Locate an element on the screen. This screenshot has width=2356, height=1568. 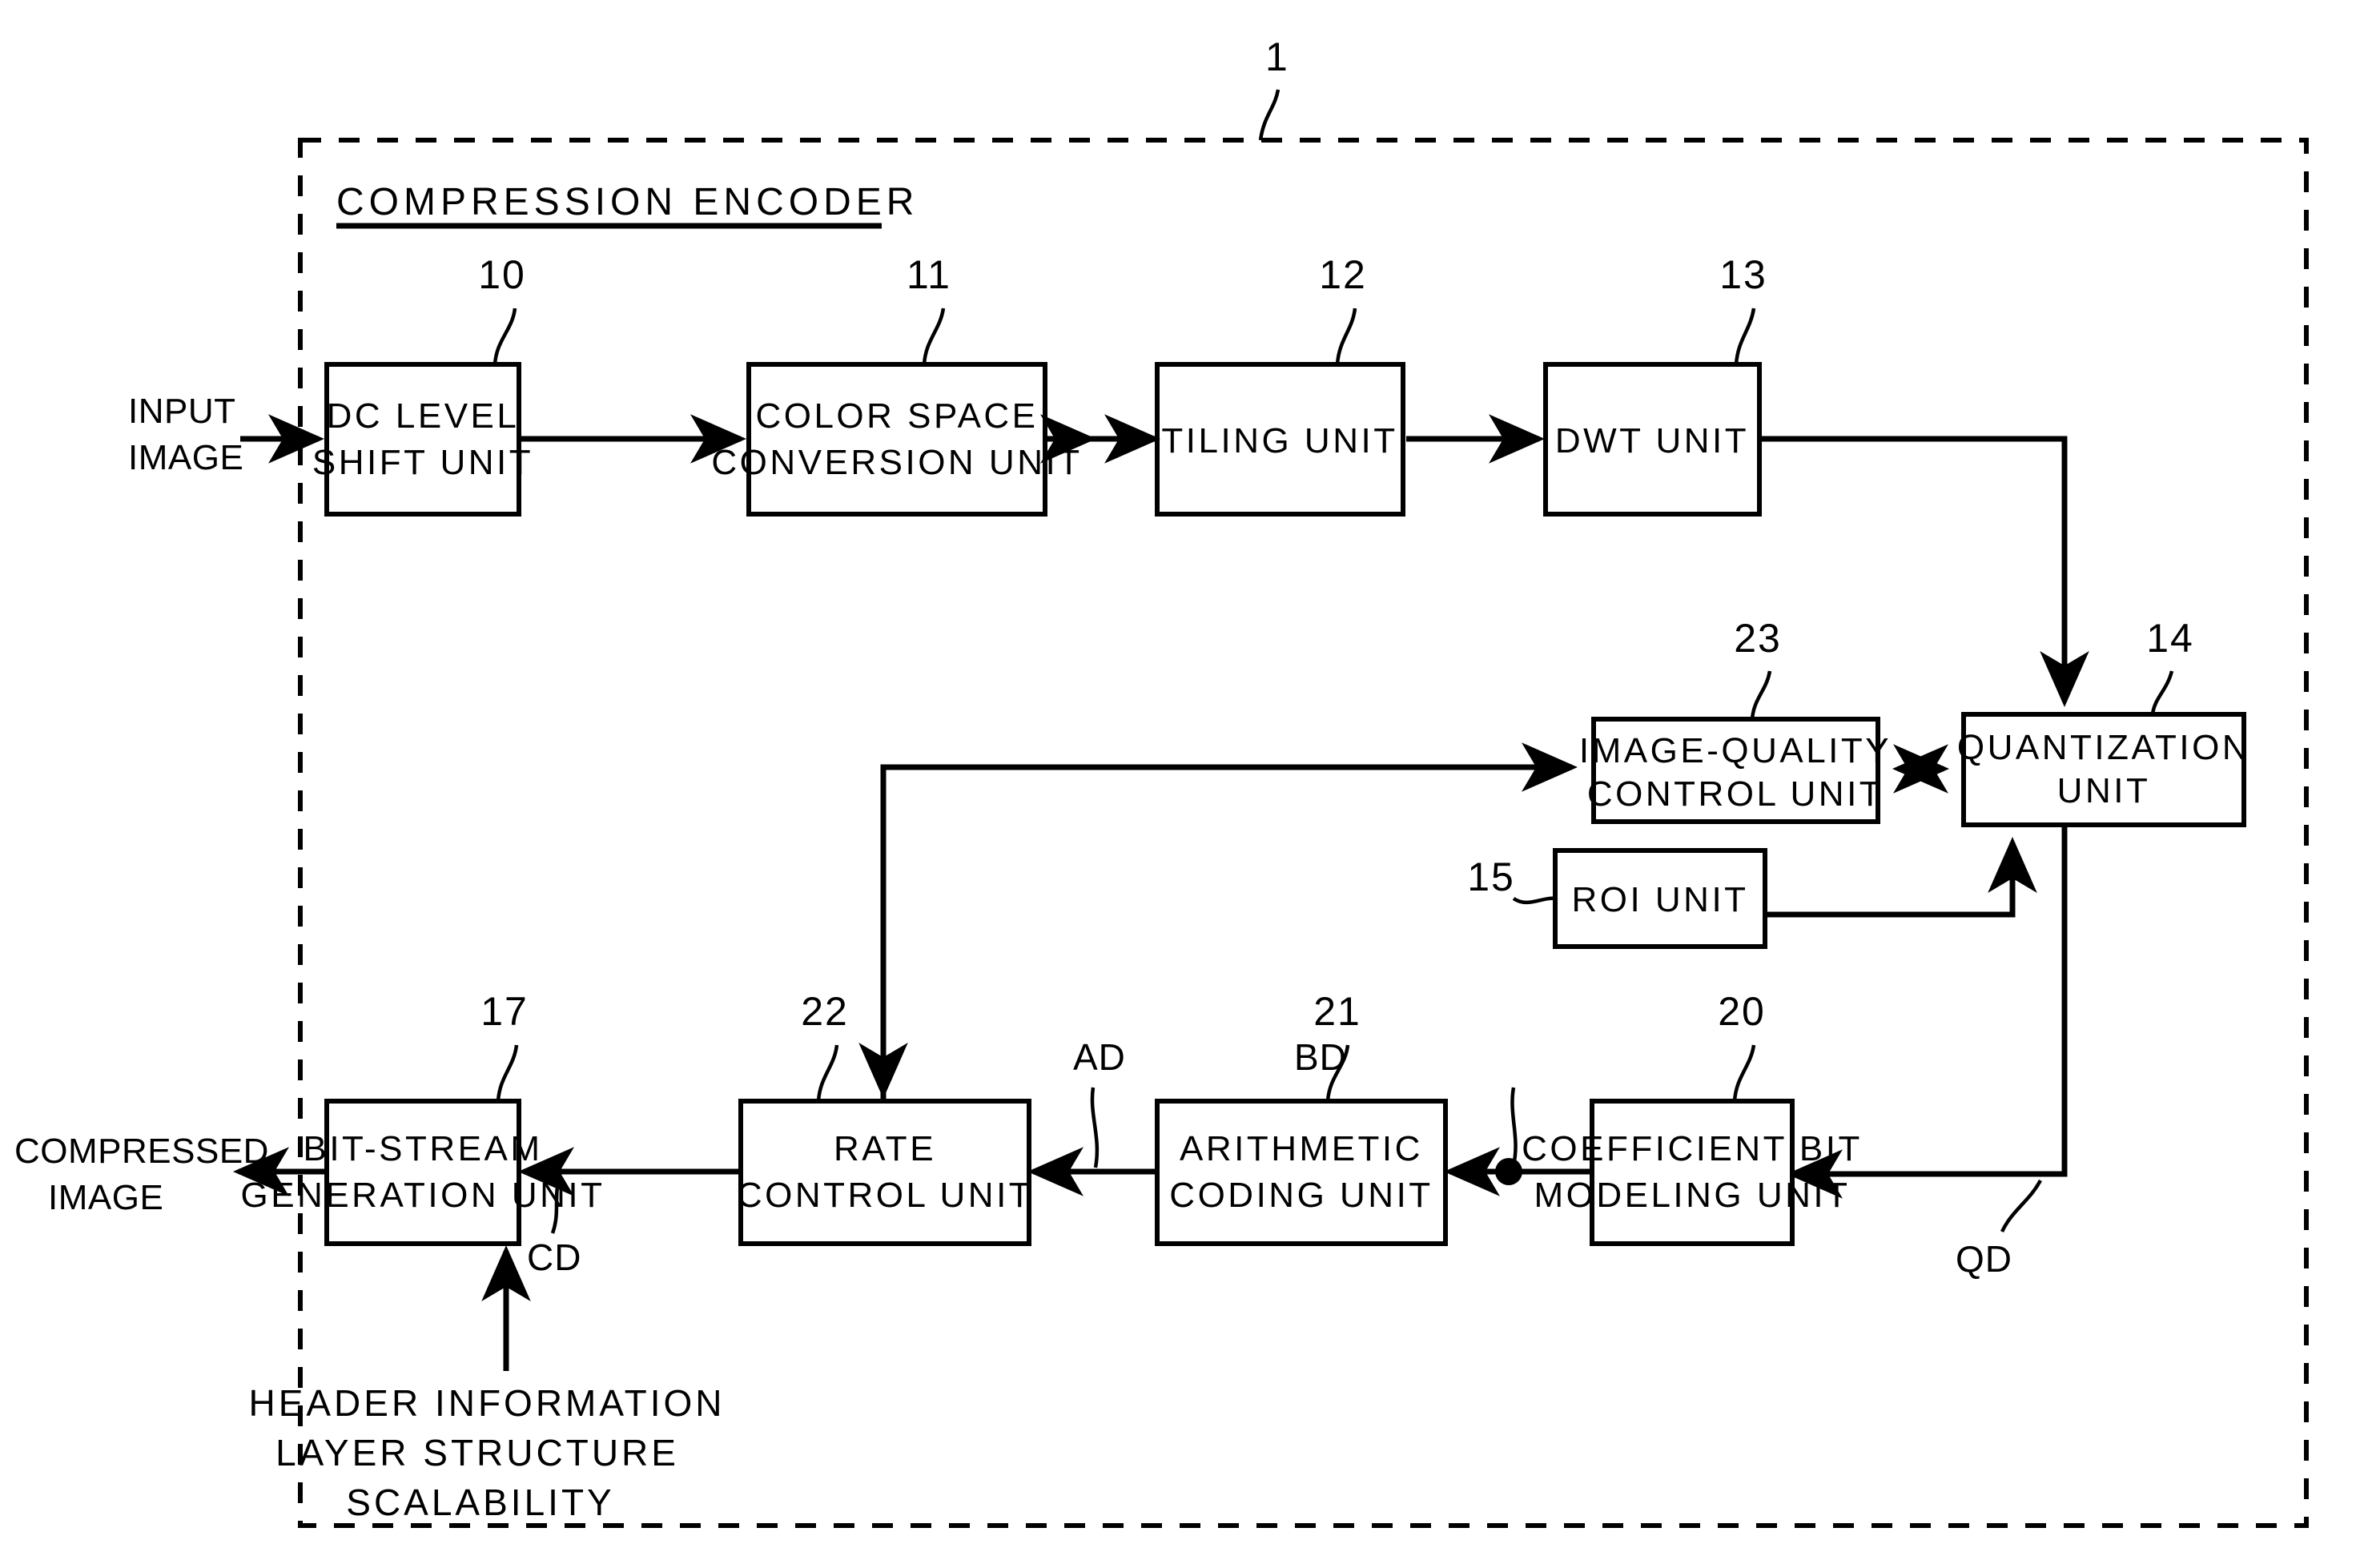
note-header-information: HEADER INFORMATION is located at coordinates (487, 1403).